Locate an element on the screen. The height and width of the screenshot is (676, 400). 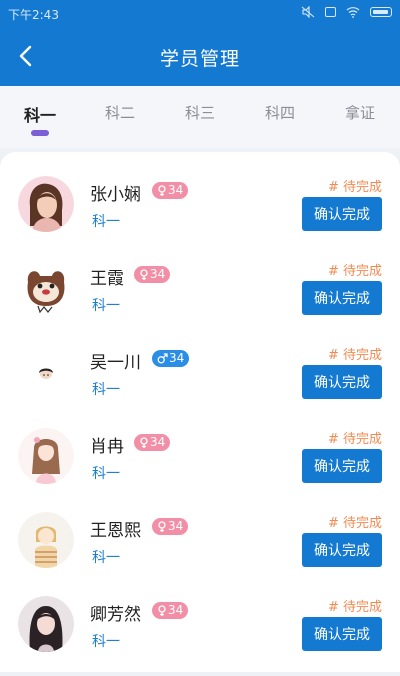
active-tab-indicator is located at coordinates (40, 133).